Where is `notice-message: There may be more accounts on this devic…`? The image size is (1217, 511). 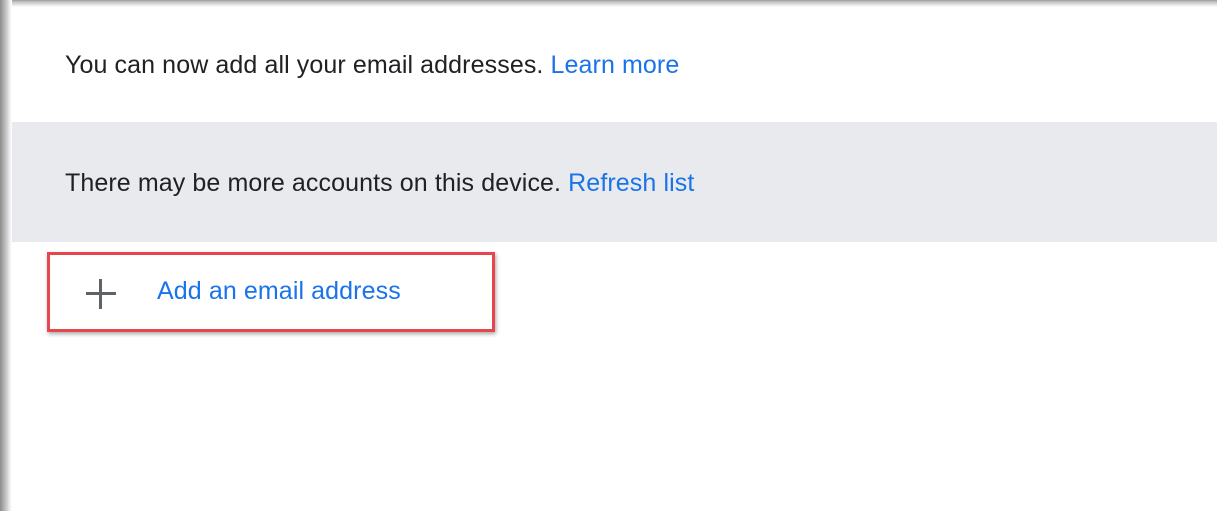 notice-message: There may be more accounts on this devic… is located at coordinates (313, 183).